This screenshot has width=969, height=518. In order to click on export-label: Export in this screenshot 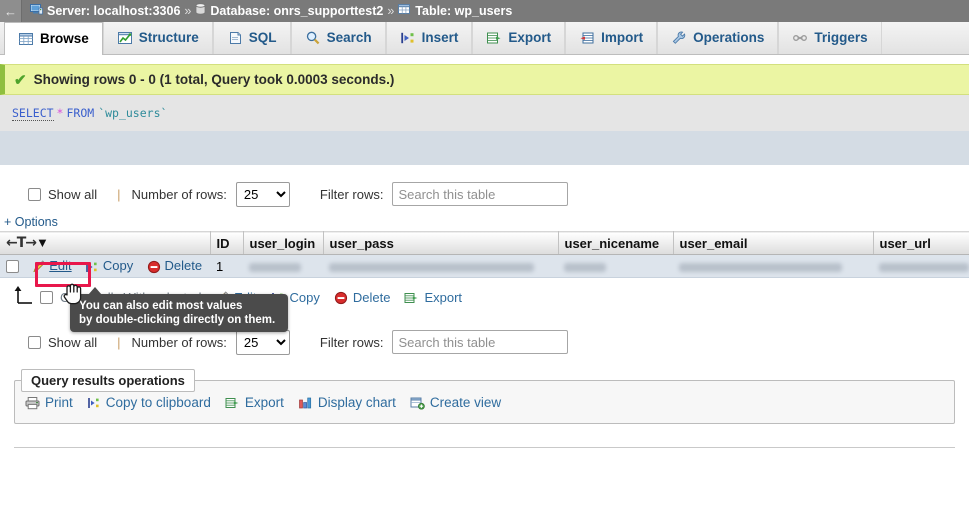, I will do `click(264, 402)`.